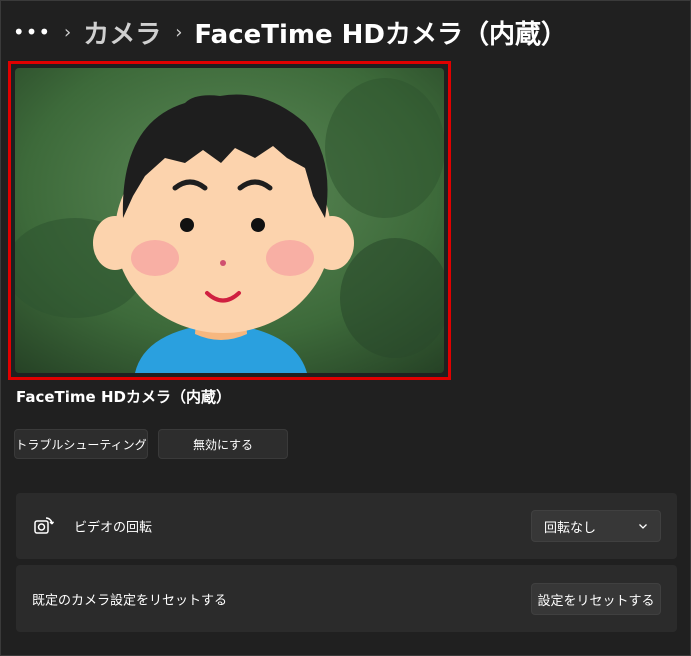  I want to click on reset-settings-label: 既定のカメラ設定をリセットする, so click(130, 600).